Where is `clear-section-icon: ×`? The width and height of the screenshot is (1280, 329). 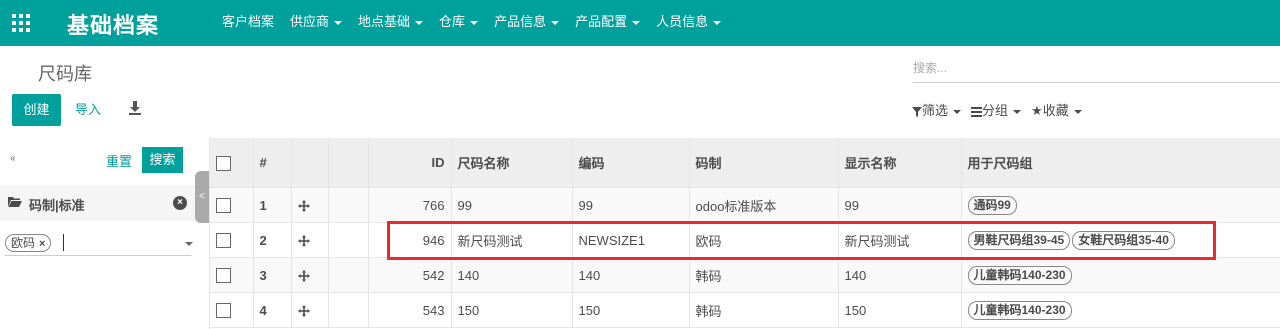
clear-section-icon: × is located at coordinates (180, 203).